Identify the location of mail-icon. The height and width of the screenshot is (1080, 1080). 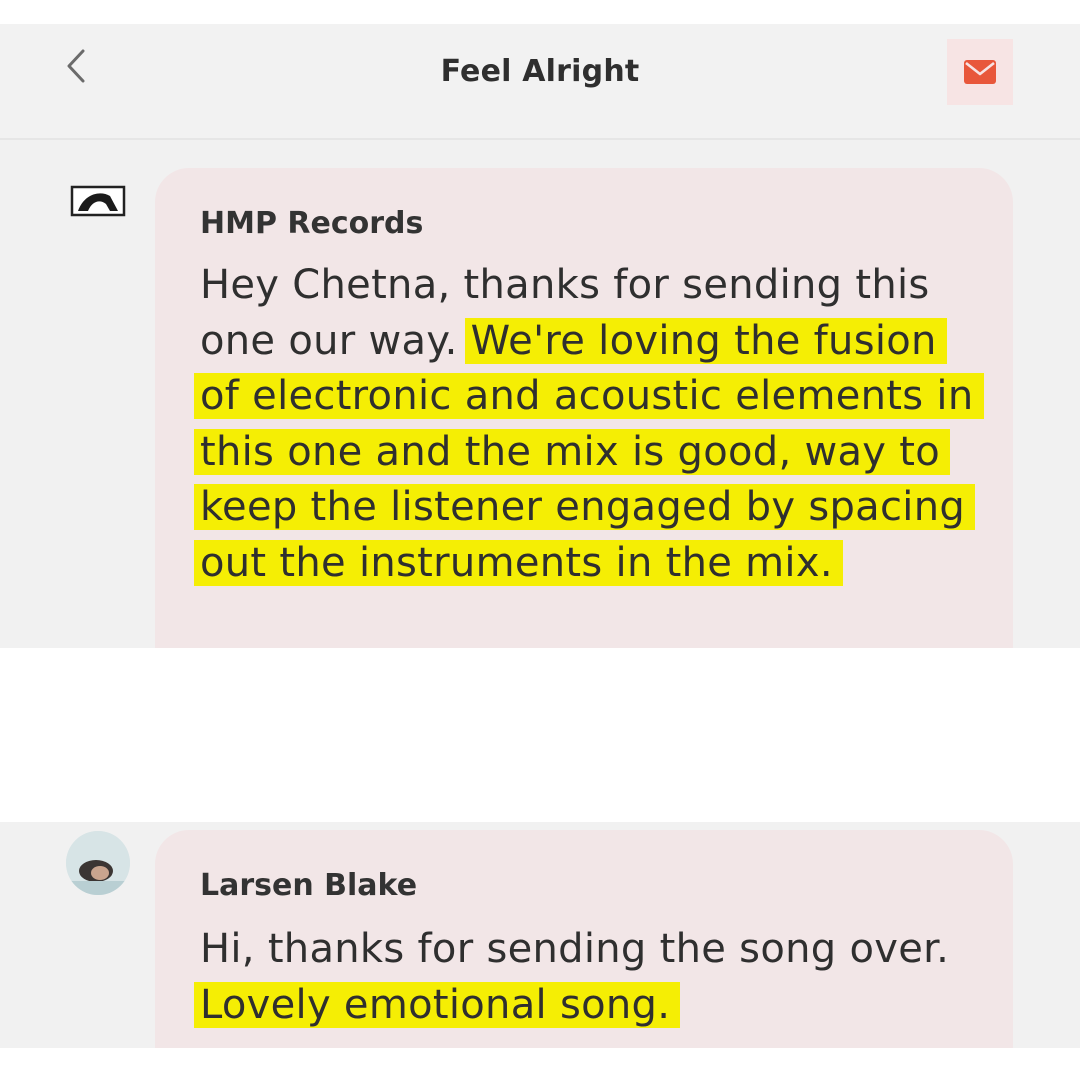
(980, 72).